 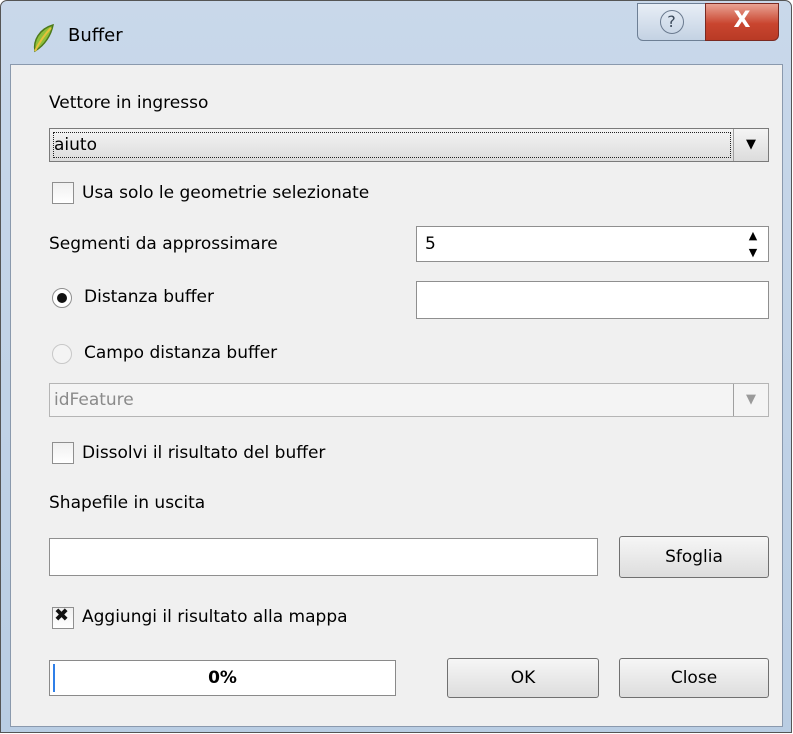 I want to click on close-button: Close, so click(x=694, y=678).